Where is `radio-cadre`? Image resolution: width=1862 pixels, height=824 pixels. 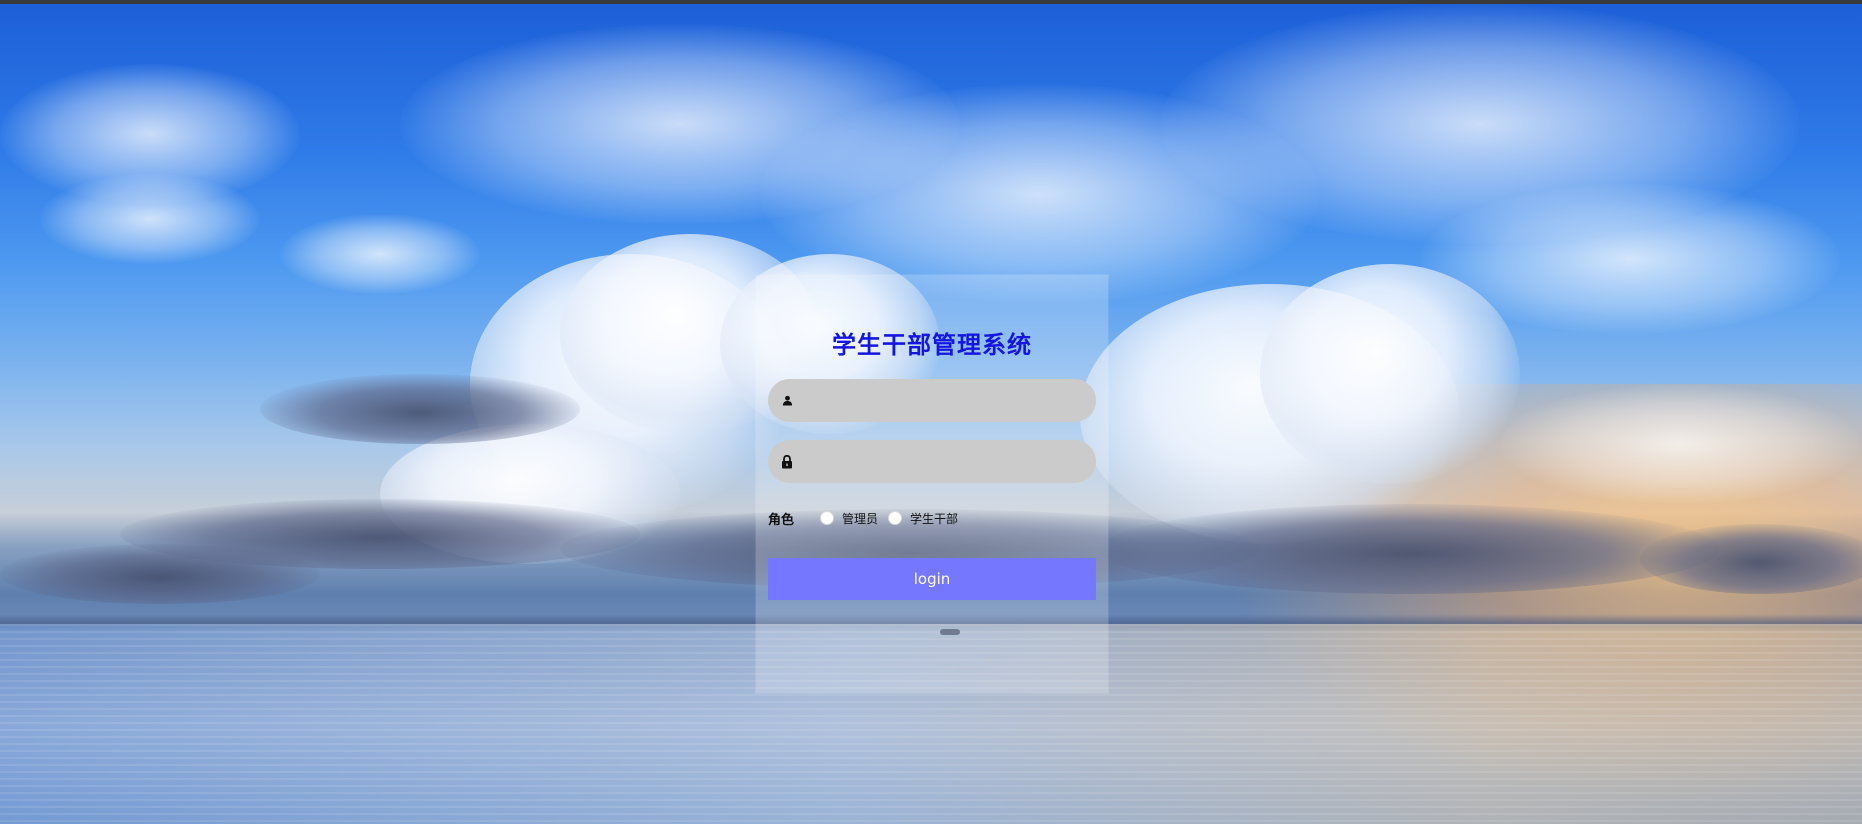
radio-cadre is located at coordinates (895, 518).